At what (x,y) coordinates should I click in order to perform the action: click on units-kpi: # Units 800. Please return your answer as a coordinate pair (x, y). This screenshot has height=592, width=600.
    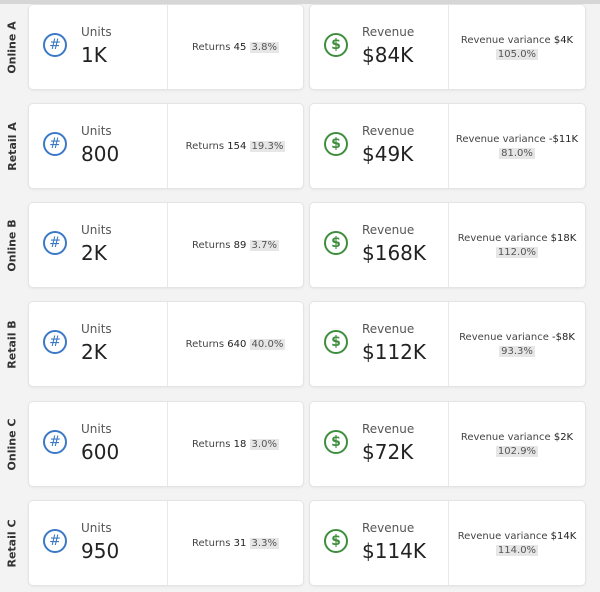
    Looking at the image, I should click on (98, 146).